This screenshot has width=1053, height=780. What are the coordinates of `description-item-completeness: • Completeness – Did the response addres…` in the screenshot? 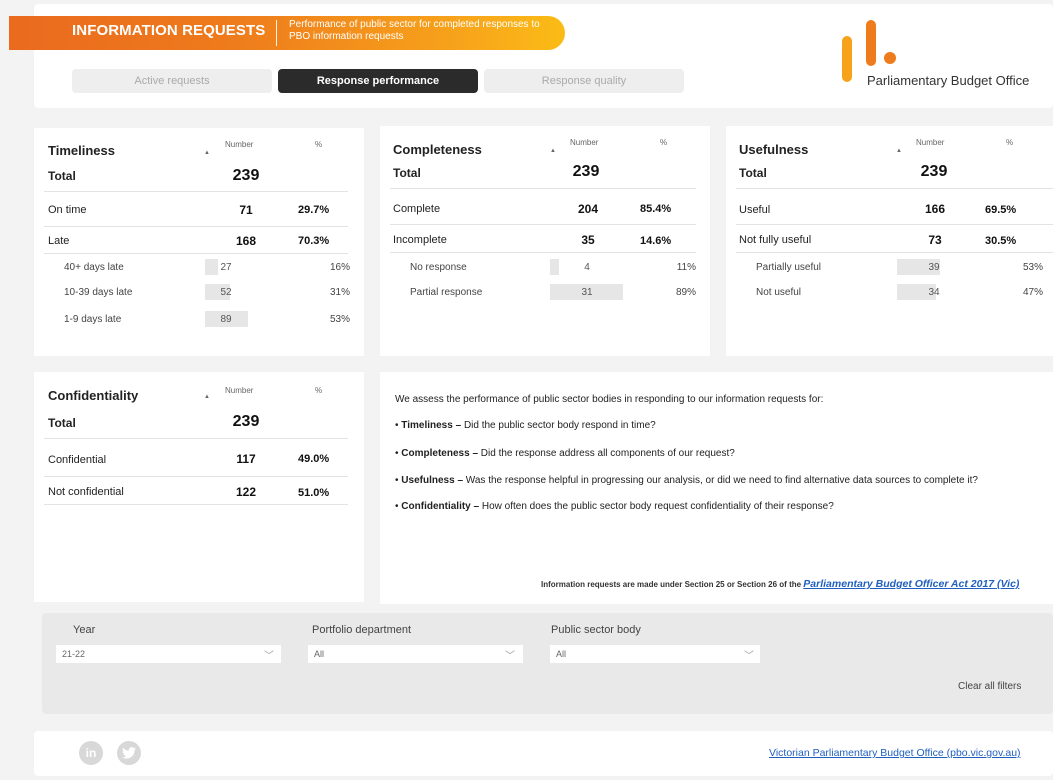 It's located at (565, 453).